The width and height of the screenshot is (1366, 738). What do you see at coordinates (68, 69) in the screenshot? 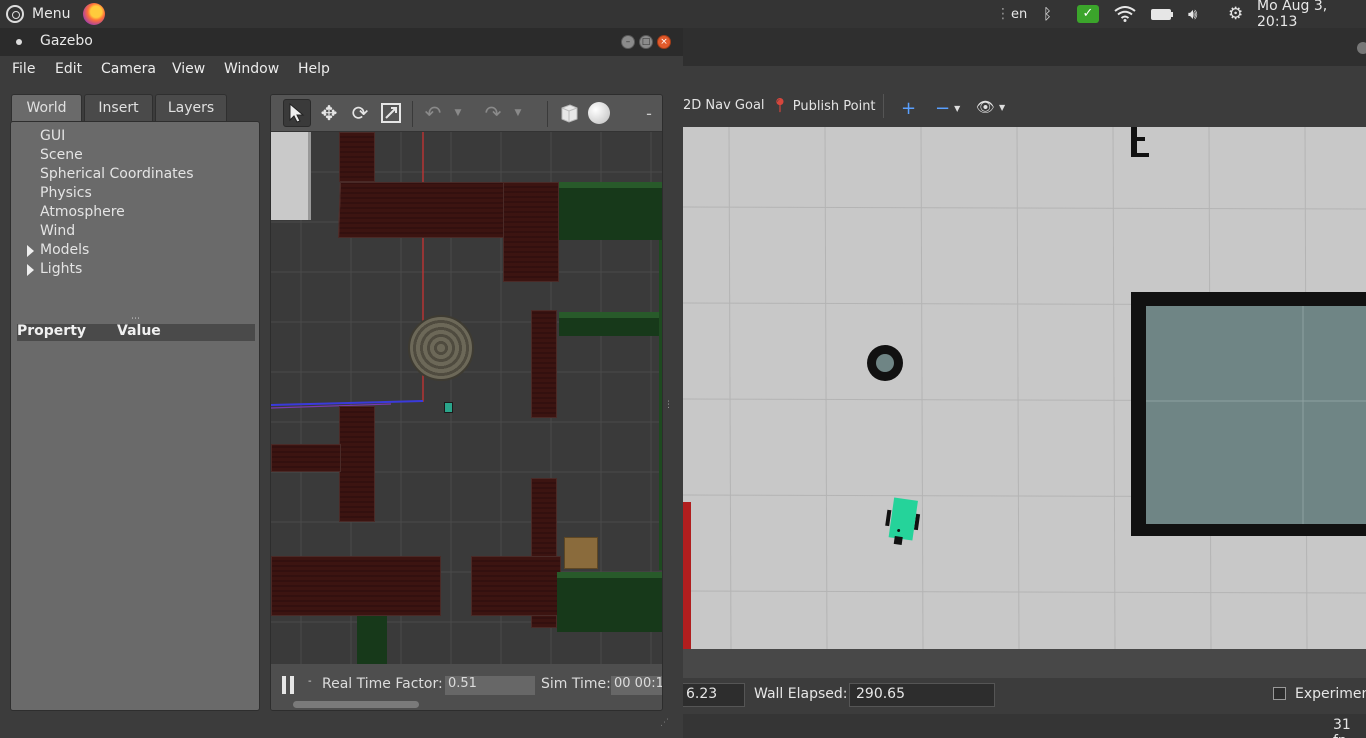
I see `menu-edit: Edit` at bounding box center [68, 69].